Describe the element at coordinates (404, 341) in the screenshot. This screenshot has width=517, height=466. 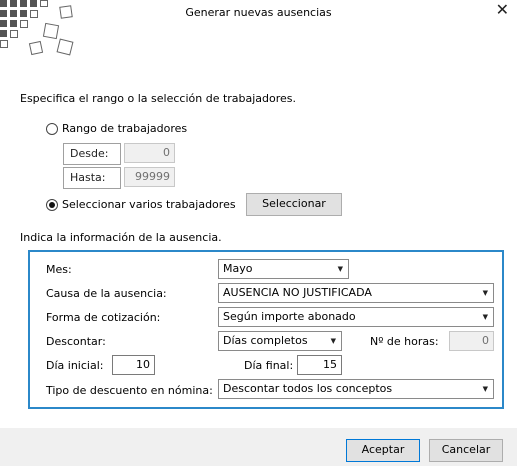
I see `horas-label: Nº de horas:` at that location.